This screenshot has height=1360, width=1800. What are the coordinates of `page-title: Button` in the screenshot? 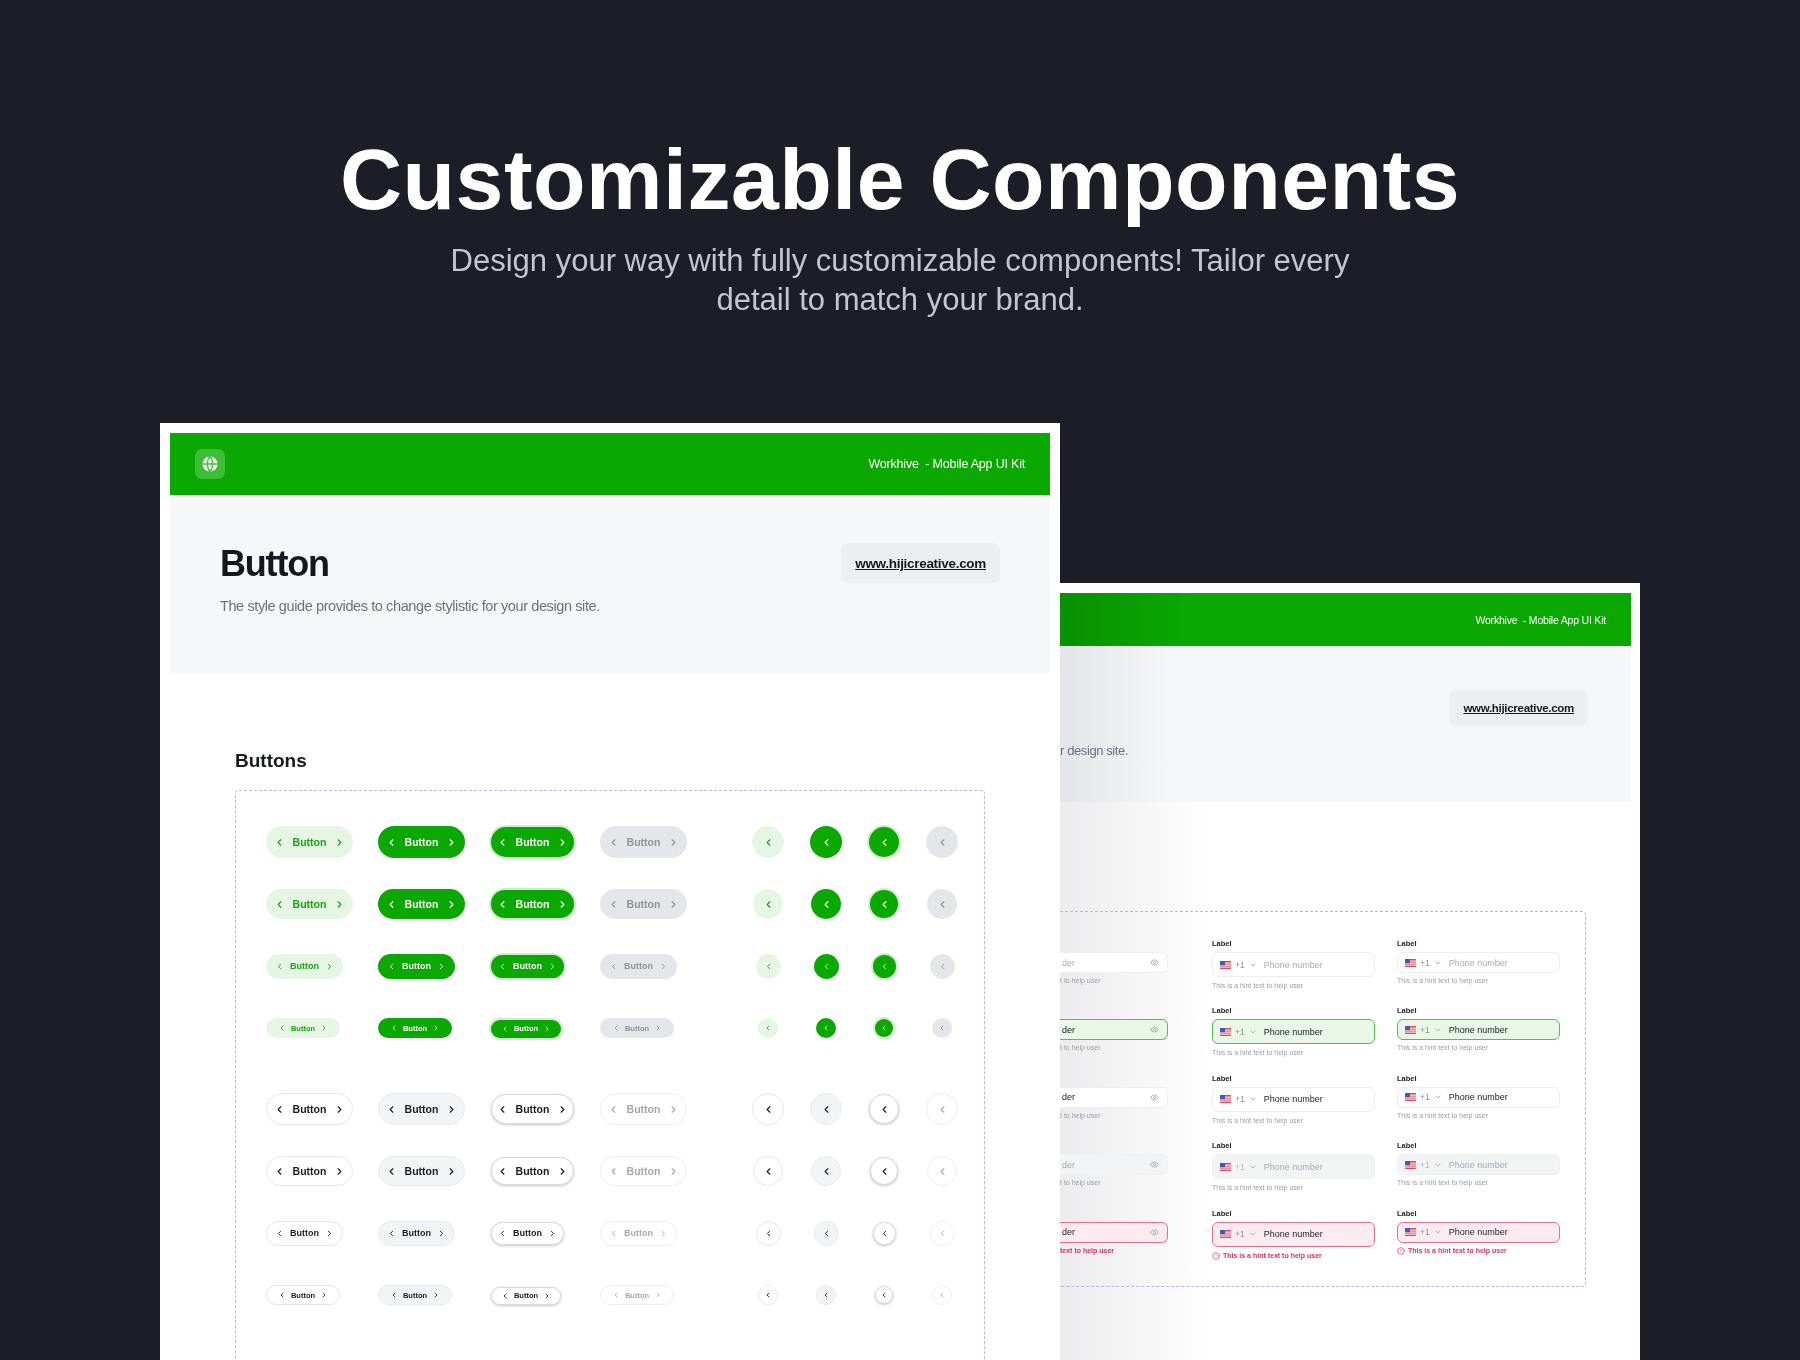 It's located at (275, 564).